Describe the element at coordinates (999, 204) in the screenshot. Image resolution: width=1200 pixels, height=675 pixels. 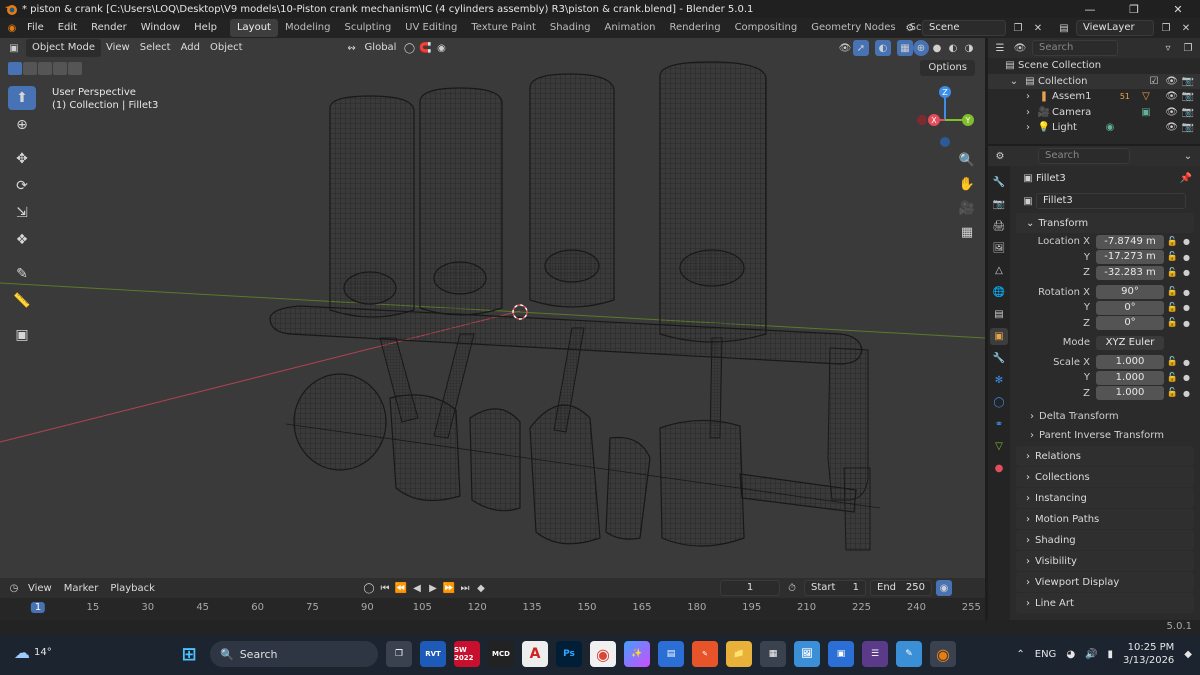
I see `render-tab-icon: 📷` at that location.